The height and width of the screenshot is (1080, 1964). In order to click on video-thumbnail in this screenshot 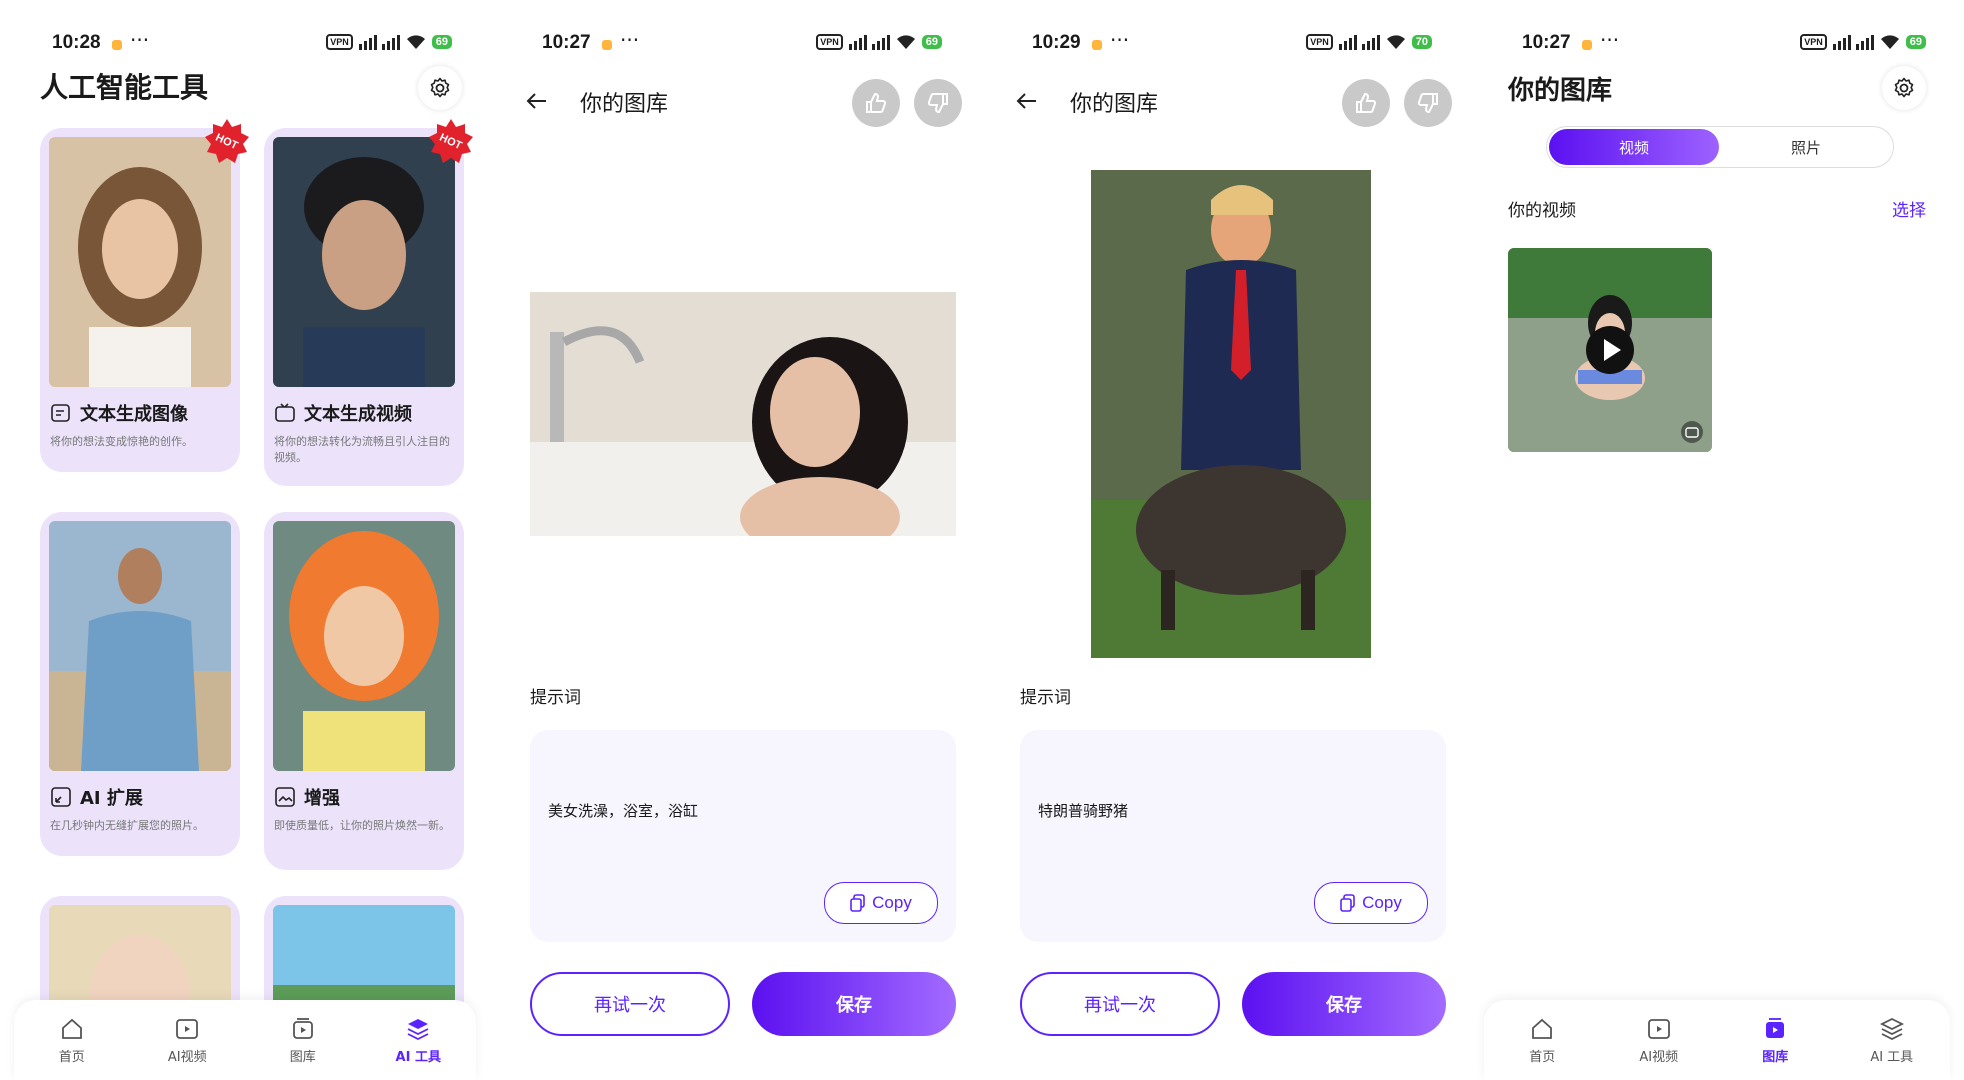, I will do `click(1610, 350)`.